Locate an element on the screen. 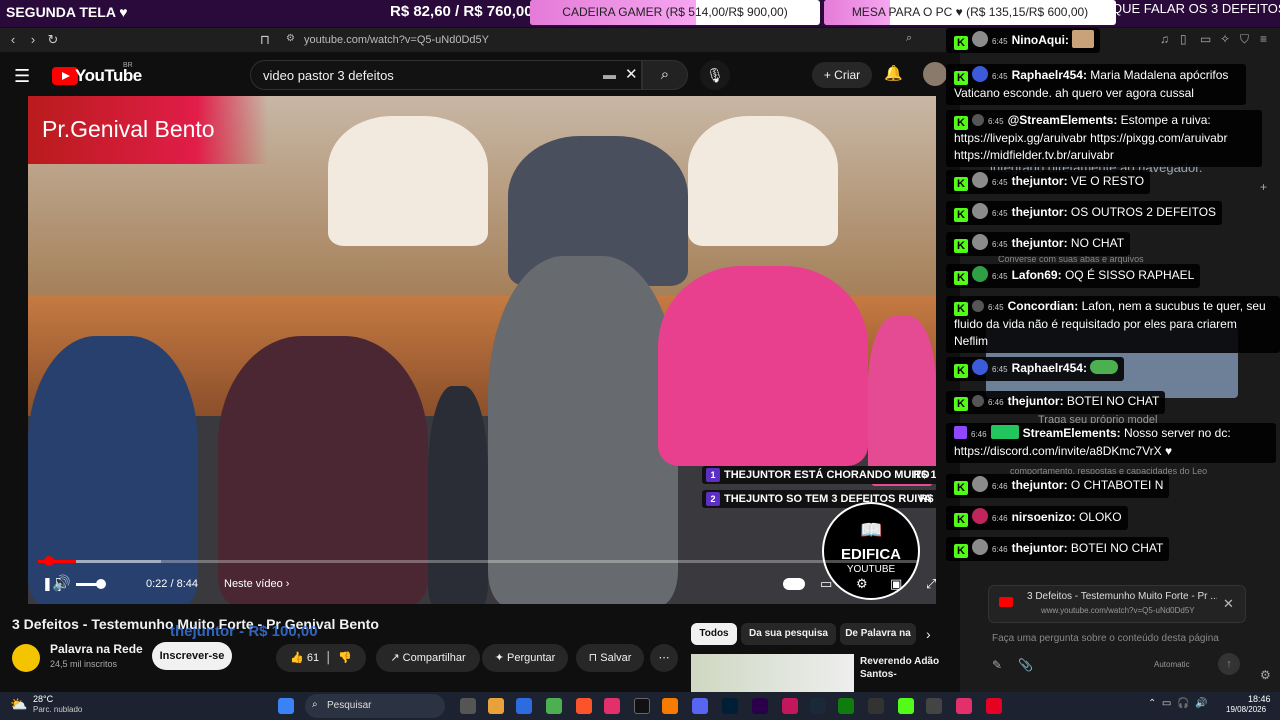 The height and width of the screenshot is (720, 1280). subscribe-button: Inscrever-se is located at coordinates (192, 656).